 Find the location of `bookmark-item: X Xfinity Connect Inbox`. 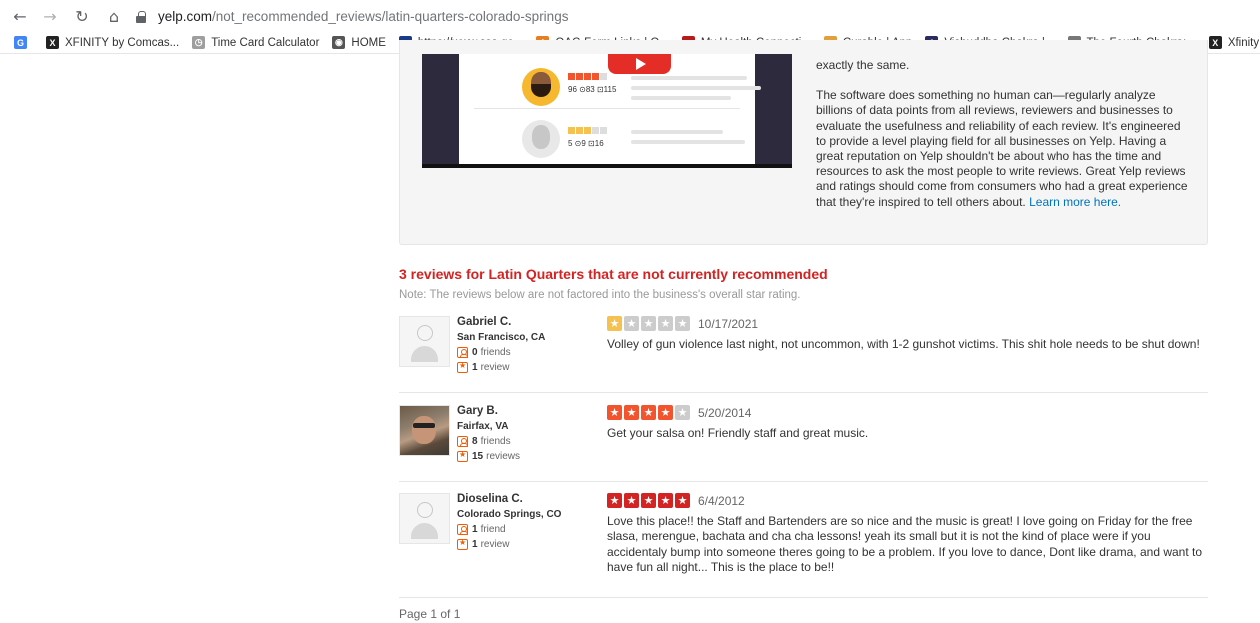

bookmark-item: X Xfinity Connect Inbox is located at coordinates (1234, 42).